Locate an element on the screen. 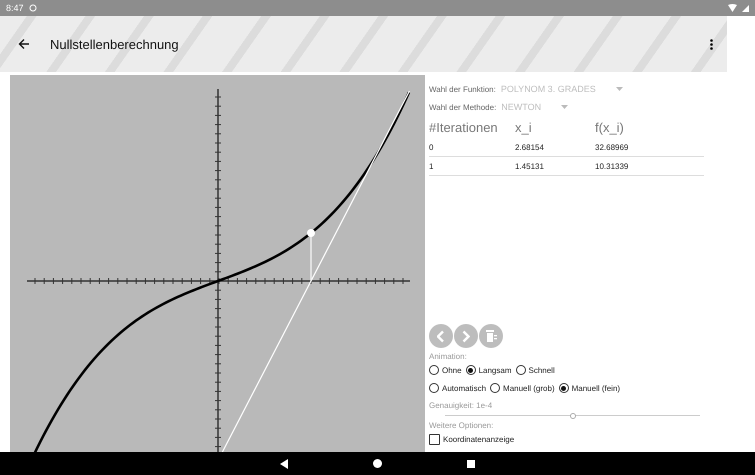  section-label: Animation: is located at coordinates (448, 356).